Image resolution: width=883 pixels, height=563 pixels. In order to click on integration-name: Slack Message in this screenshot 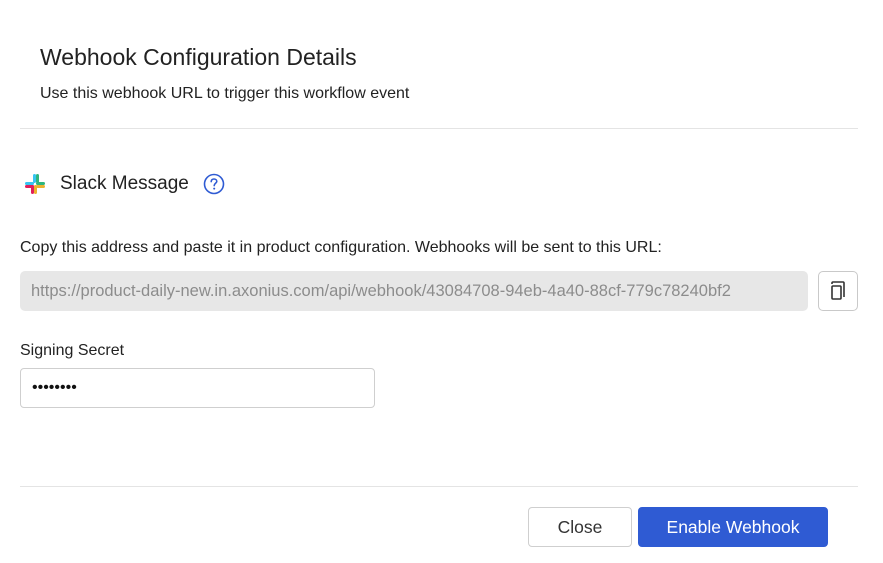, I will do `click(124, 183)`.